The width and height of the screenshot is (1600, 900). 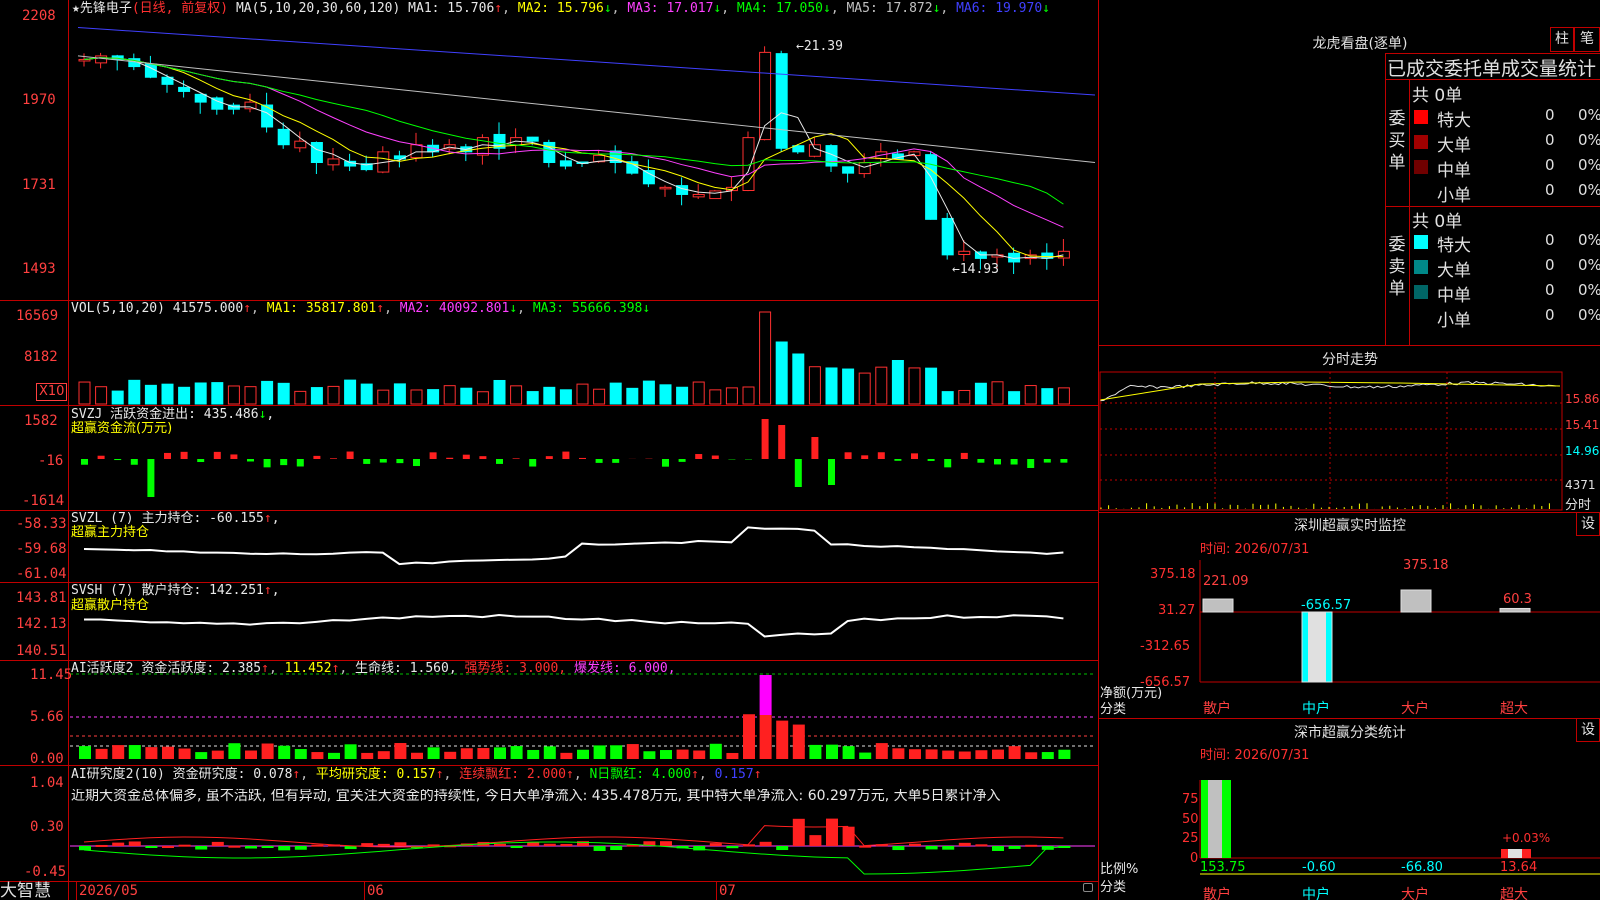 What do you see at coordinates (1582, 425) in the screenshot?
I see `intraday-axis-label: 15.41` at bounding box center [1582, 425].